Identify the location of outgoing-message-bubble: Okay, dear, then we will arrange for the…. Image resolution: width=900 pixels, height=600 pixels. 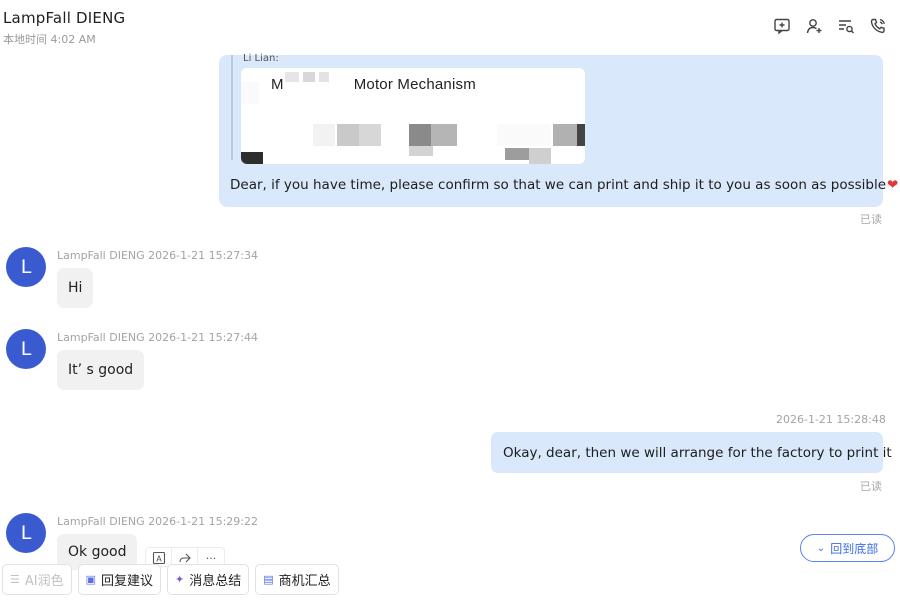
(691, 452).